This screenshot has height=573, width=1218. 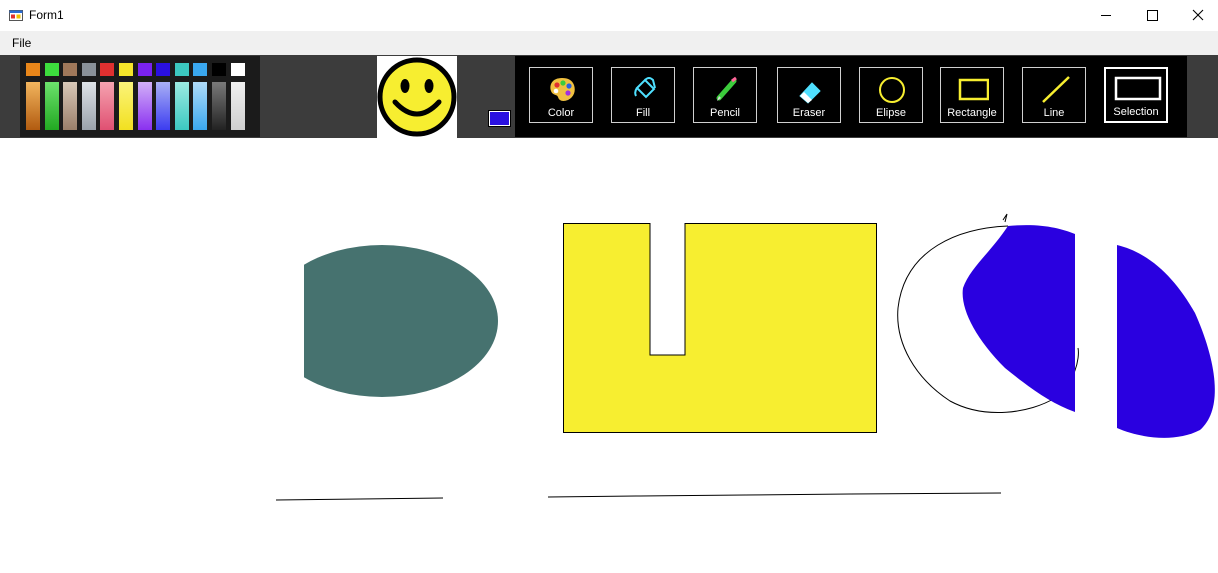 What do you see at coordinates (720, 328) in the screenshot?
I see `yellow-rectangle-shape` at bounding box center [720, 328].